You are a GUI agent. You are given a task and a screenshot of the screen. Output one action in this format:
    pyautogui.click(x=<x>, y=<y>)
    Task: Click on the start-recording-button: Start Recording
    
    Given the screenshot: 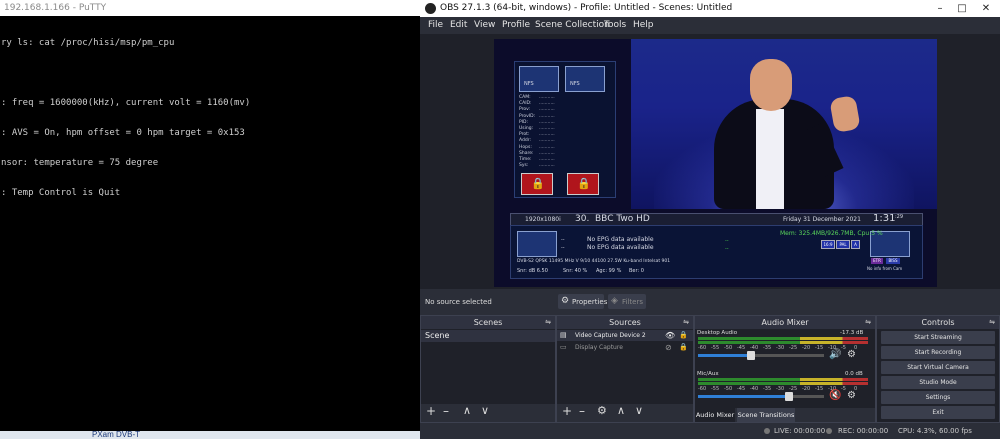 What is the action you would take?
    pyautogui.click(x=938, y=352)
    